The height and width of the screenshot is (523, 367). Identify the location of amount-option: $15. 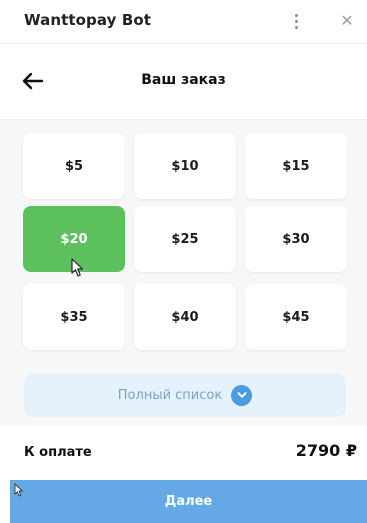
(296, 166).